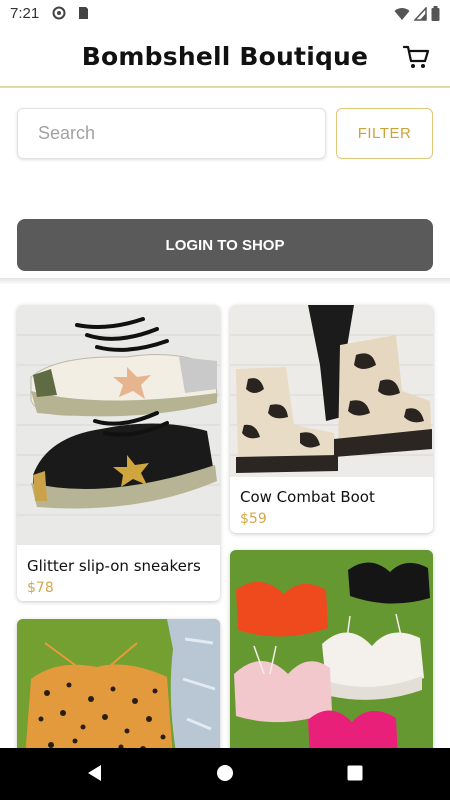 The width and height of the screenshot is (450, 800). I want to click on app-header: Bombshell Boutique, so click(225, 58).